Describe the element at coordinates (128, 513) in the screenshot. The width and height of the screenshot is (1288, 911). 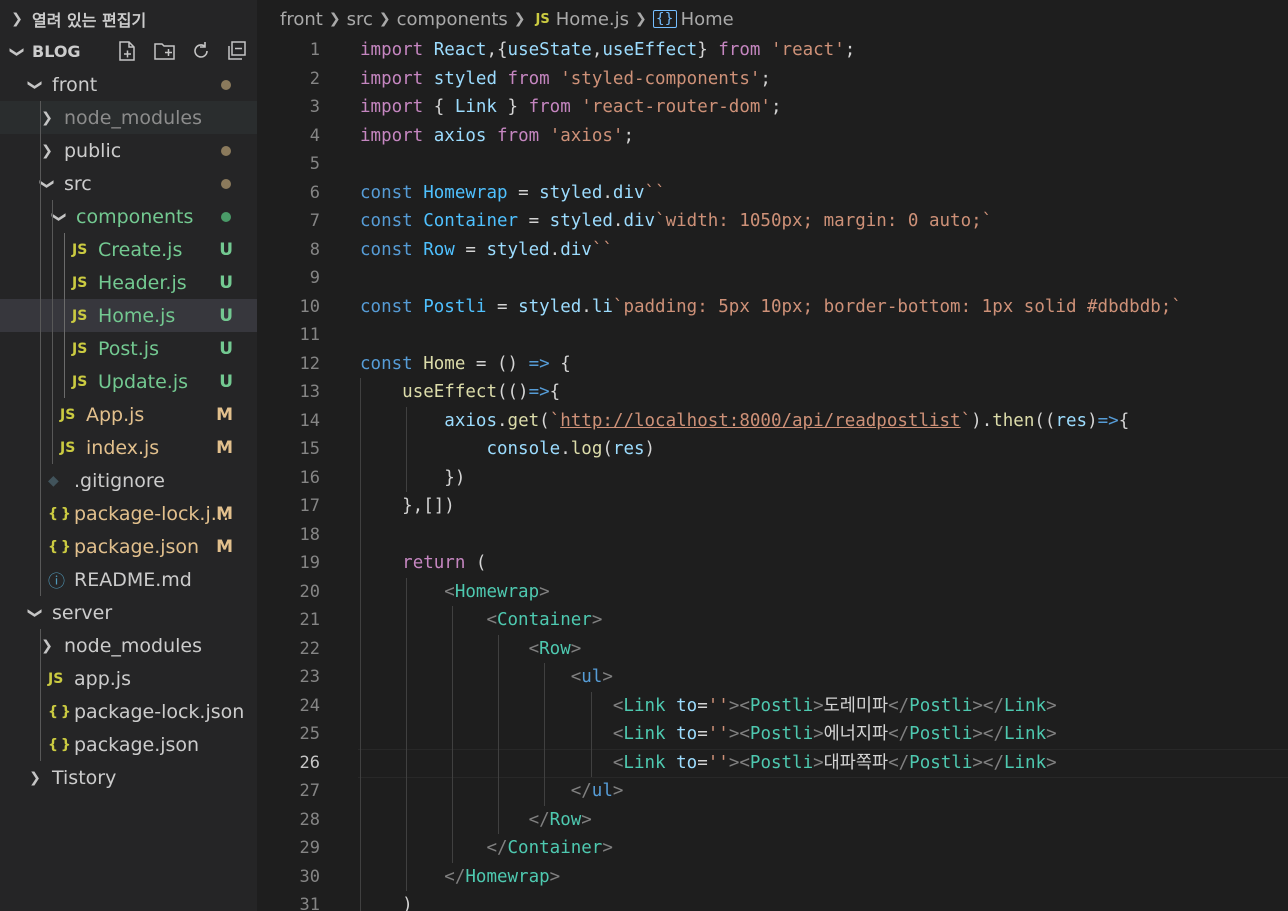
I see `tree-item: { } package-lock.j... M` at that location.